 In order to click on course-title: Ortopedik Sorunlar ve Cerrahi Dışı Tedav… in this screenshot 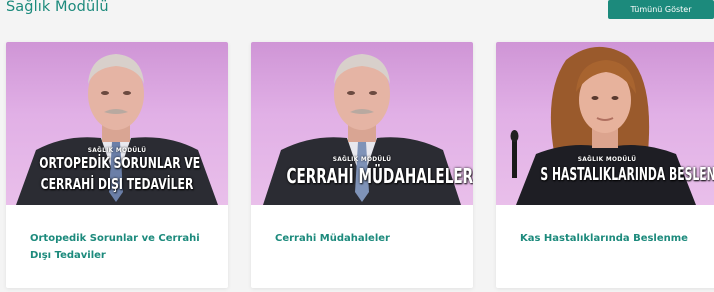, I will do `click(120, 247)`.